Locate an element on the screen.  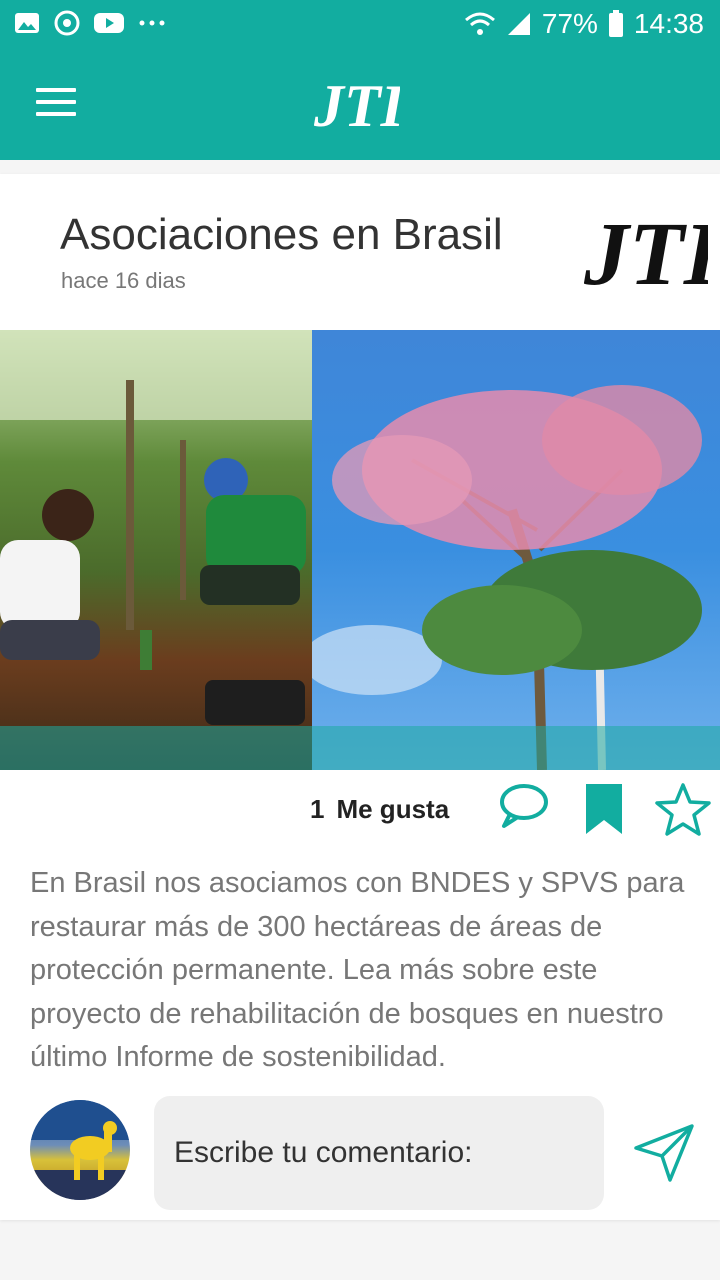
post-timestamp: hace 16 dias is located at coordinates (123, 280).